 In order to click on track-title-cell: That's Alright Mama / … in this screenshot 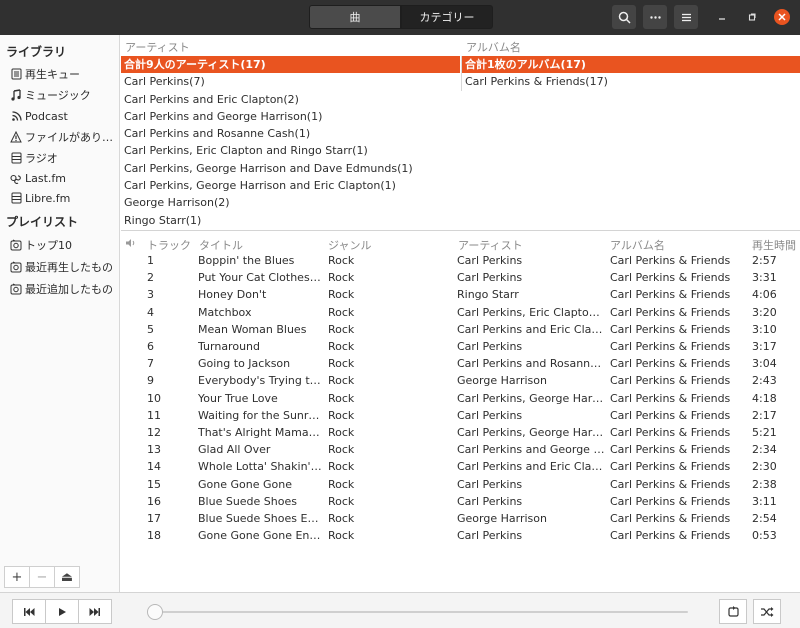, I will do `click(260, 432)`.